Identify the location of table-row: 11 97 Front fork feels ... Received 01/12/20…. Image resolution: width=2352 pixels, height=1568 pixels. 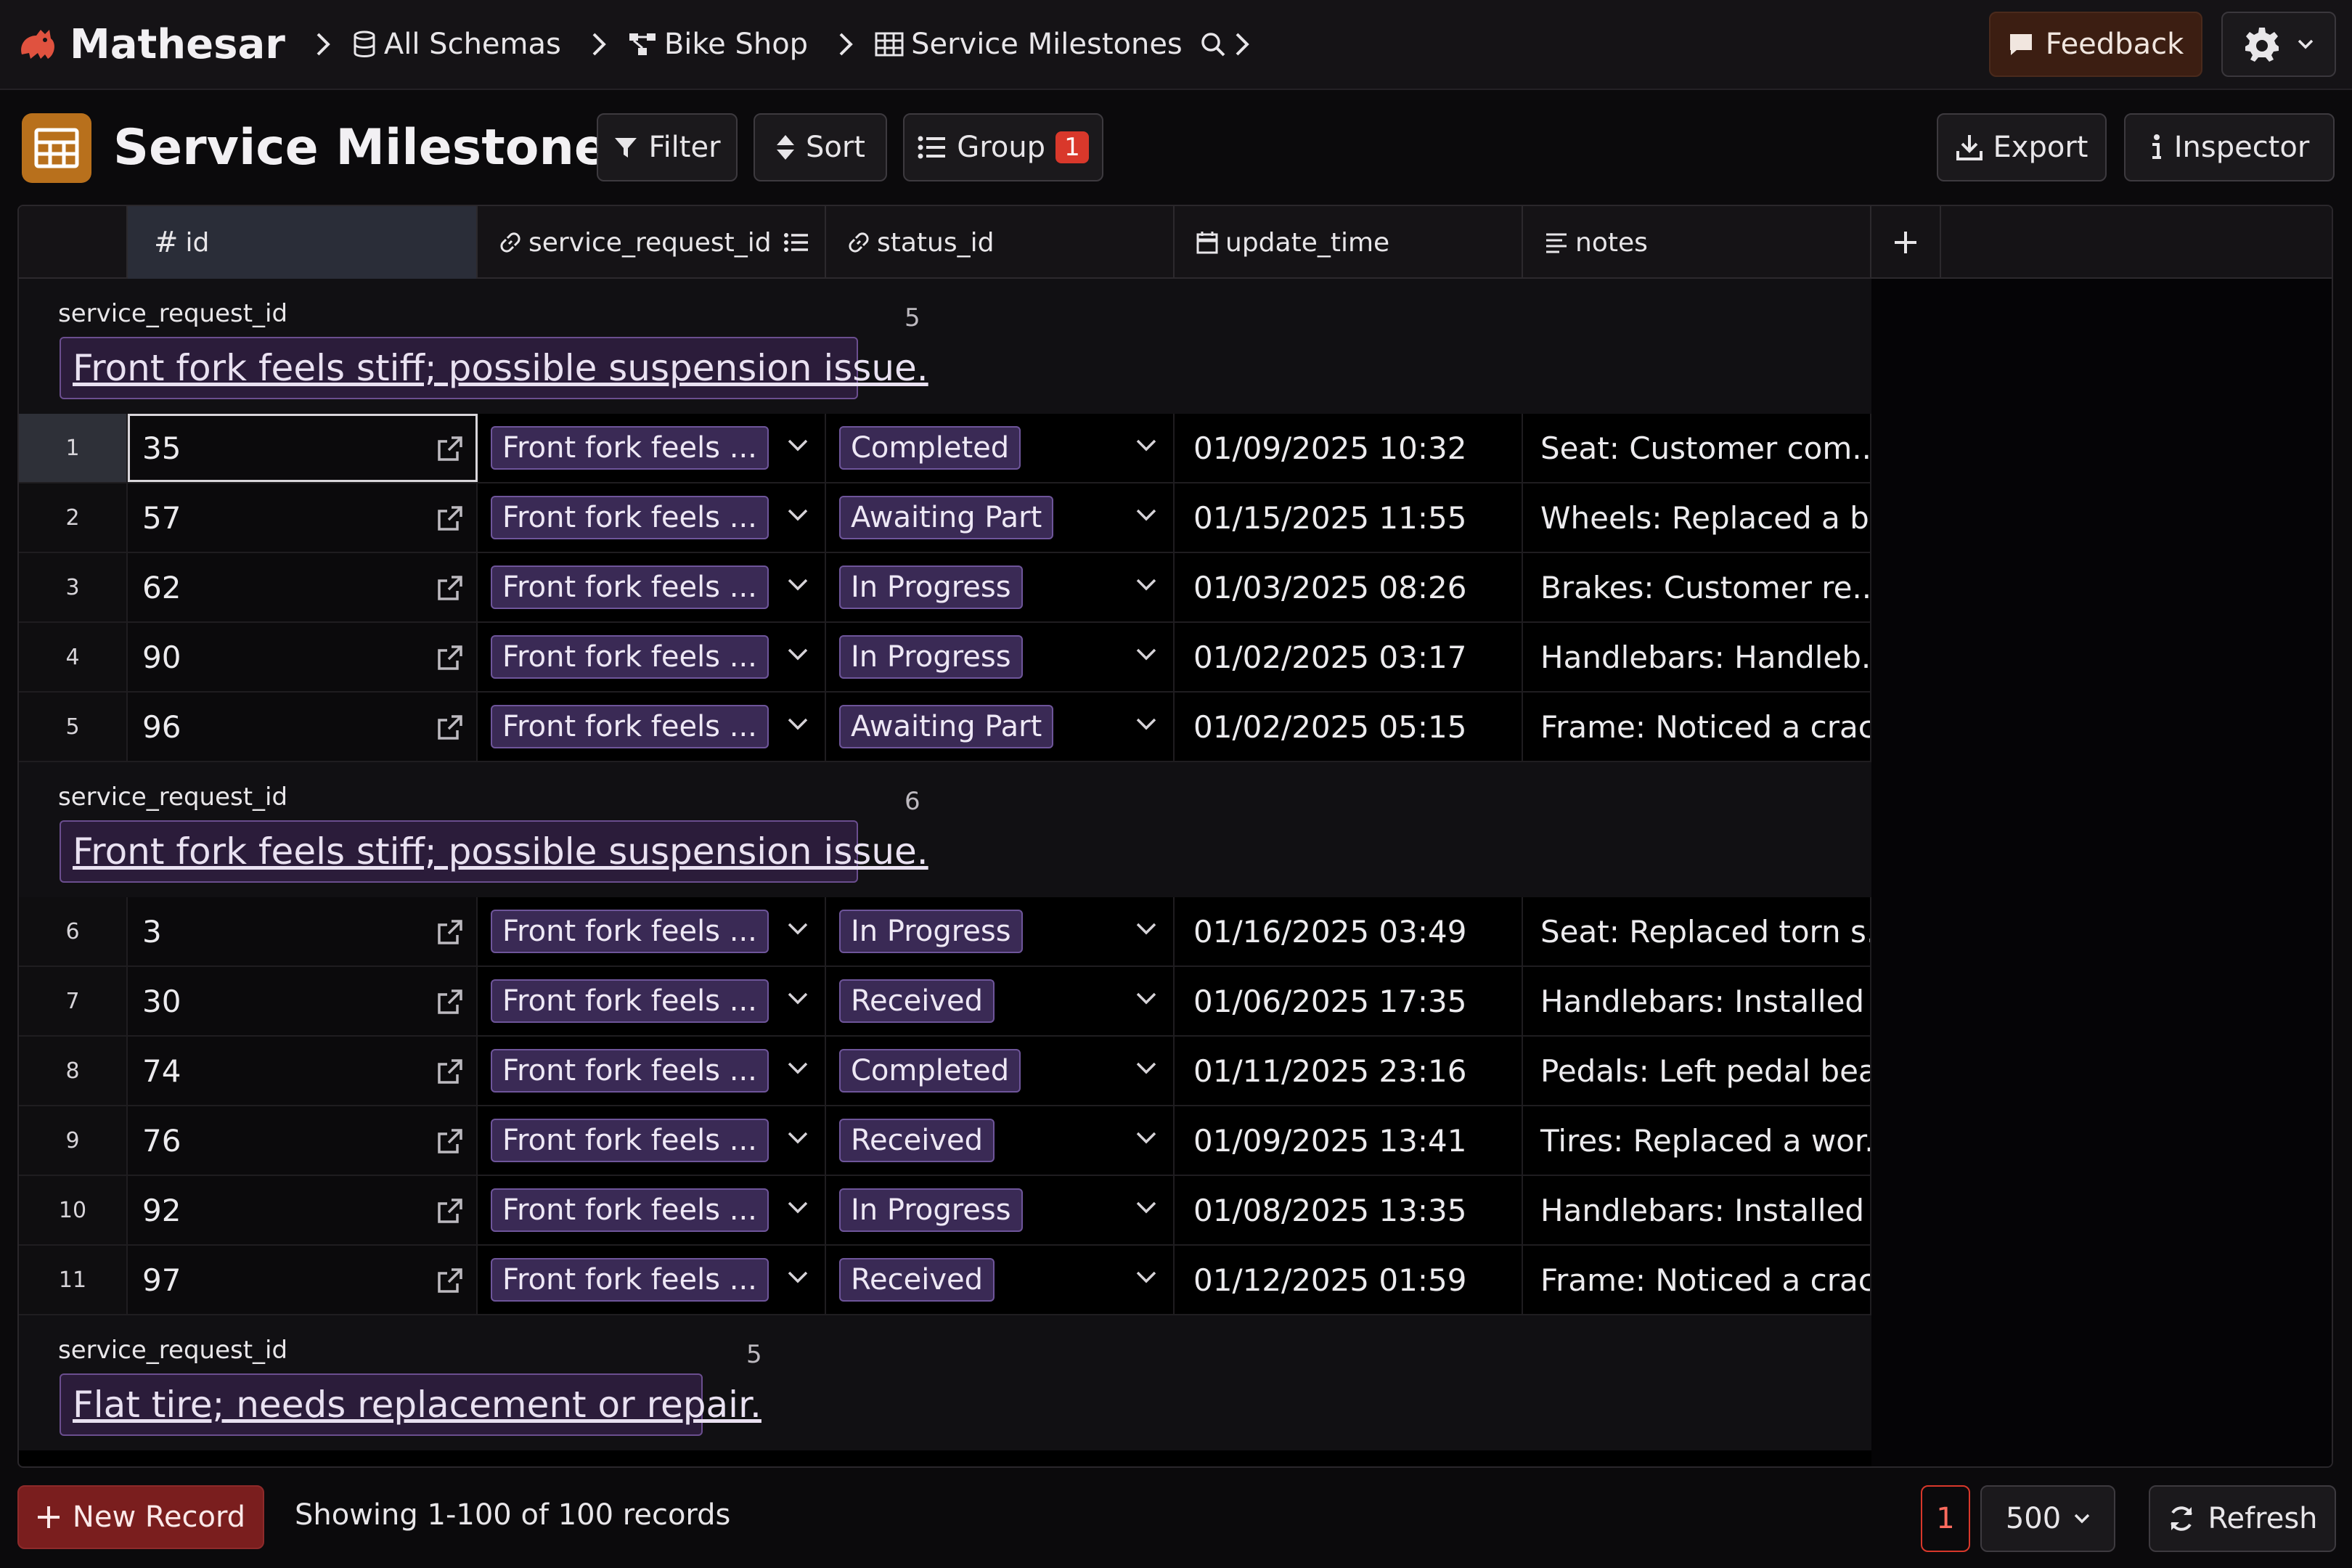
(945, 1281).